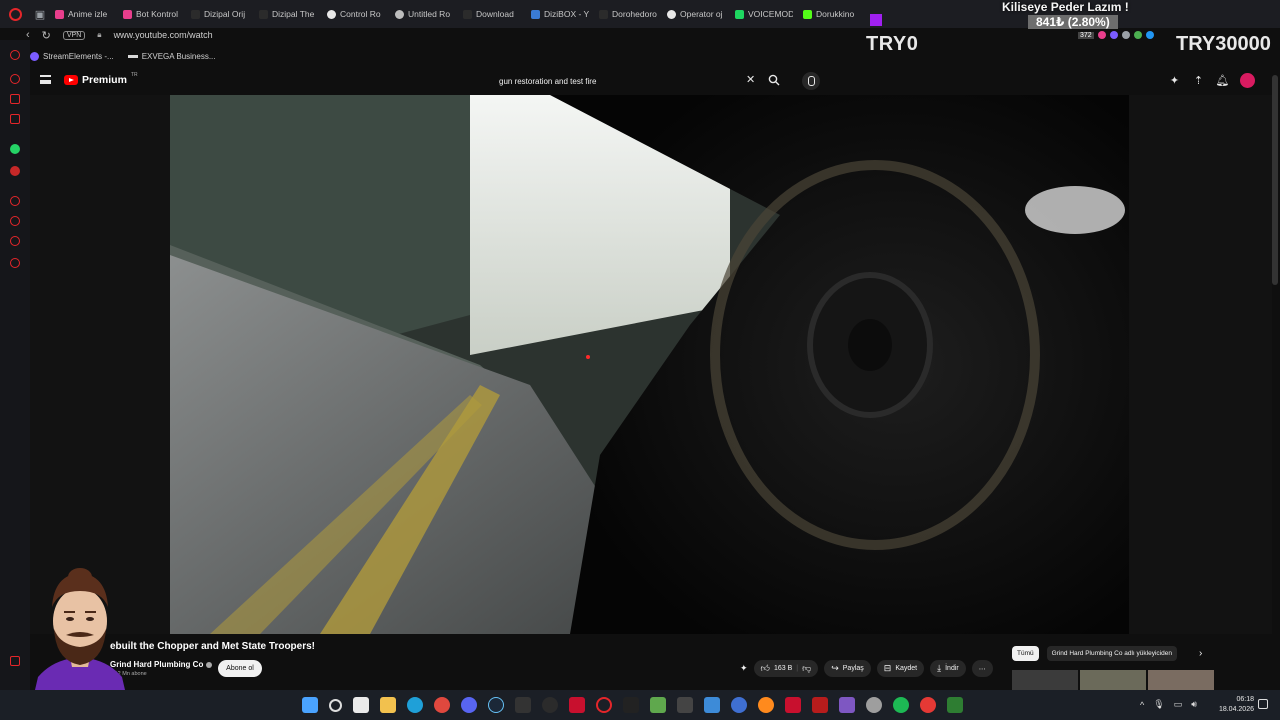 The width and height of the screenshot is (1280, 720). What do you see at coordinates (99, 35) in the screenshot?
I see `lock-icon: 🔒︎` at bounding box center [99, 35].